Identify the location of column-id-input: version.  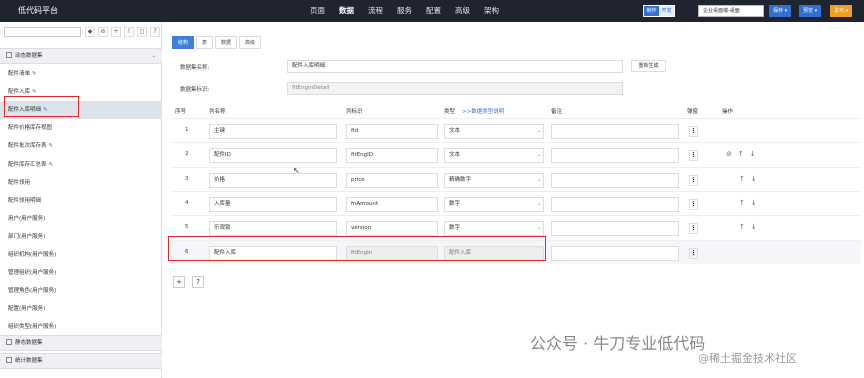
(392, 229).